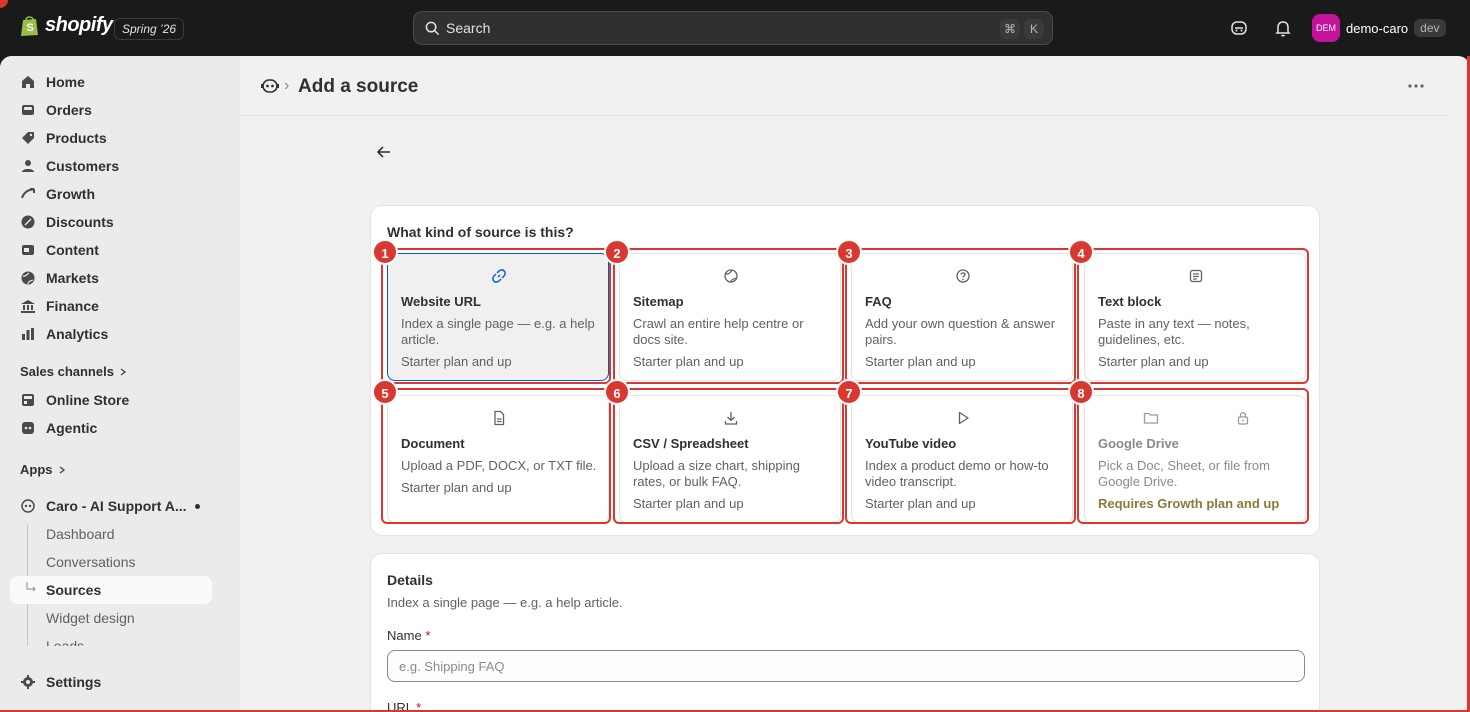 The width and height of the screenshot is (1470, 712). Describe the element at coordinates (111, 82) in the screenshot. I see `sidebar-item-home: Home` at that location.